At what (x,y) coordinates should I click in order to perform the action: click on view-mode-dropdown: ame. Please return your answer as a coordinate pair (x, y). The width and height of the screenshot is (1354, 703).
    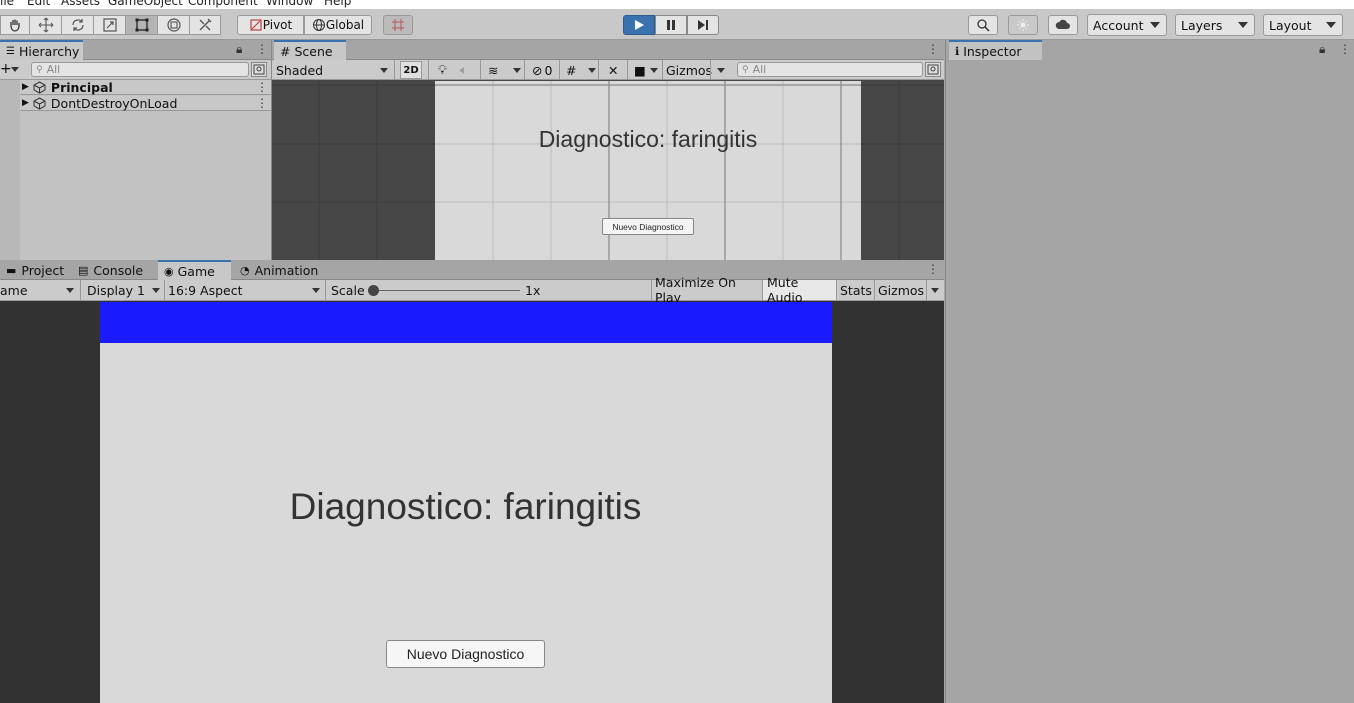
    Looking at the image, I should click on (39, 290).